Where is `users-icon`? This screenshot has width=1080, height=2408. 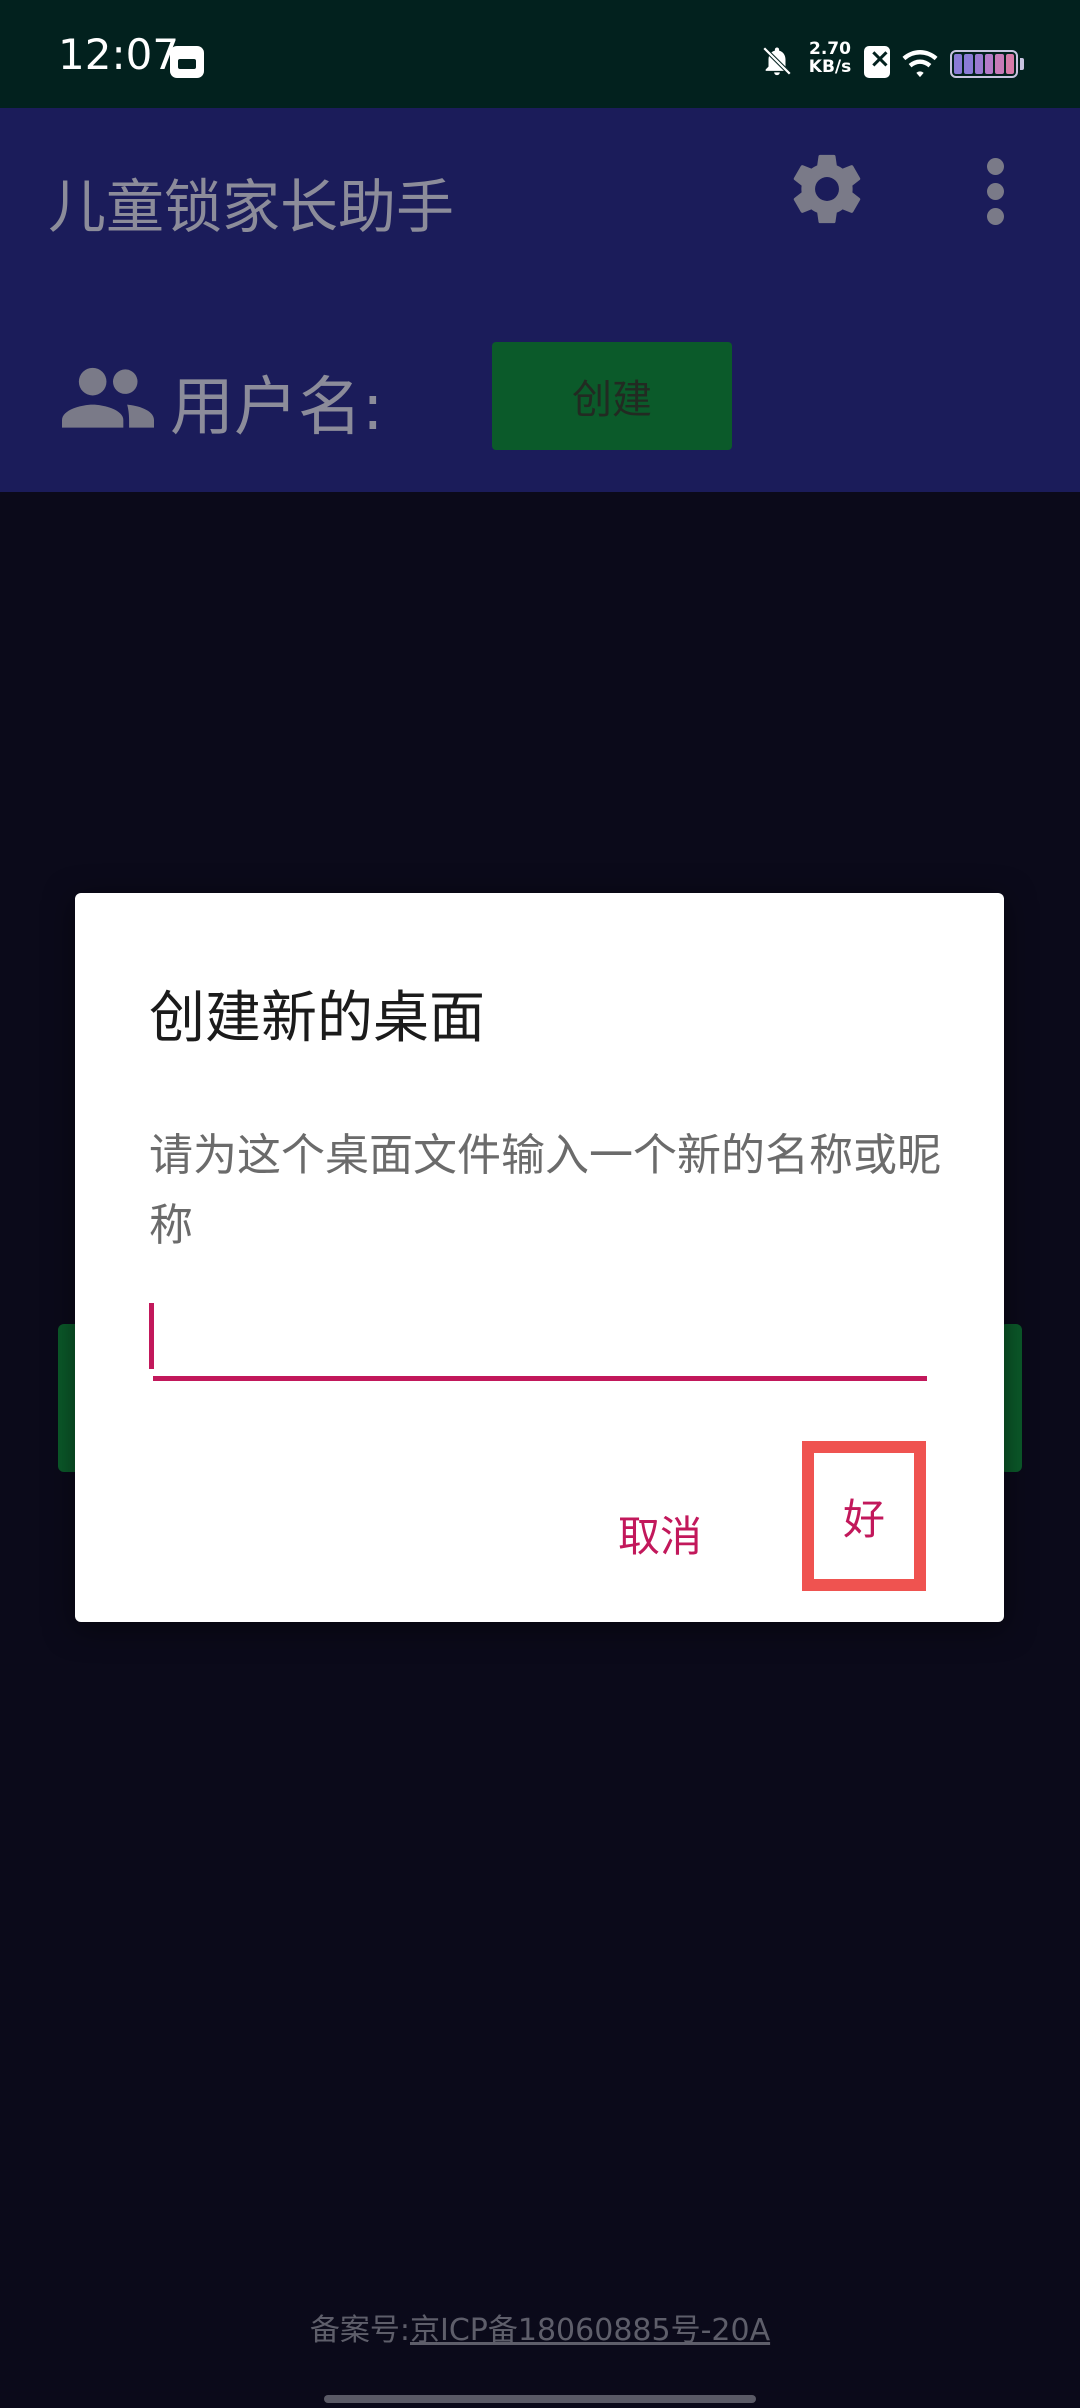
users-icon is located at coordinates (108, 397).